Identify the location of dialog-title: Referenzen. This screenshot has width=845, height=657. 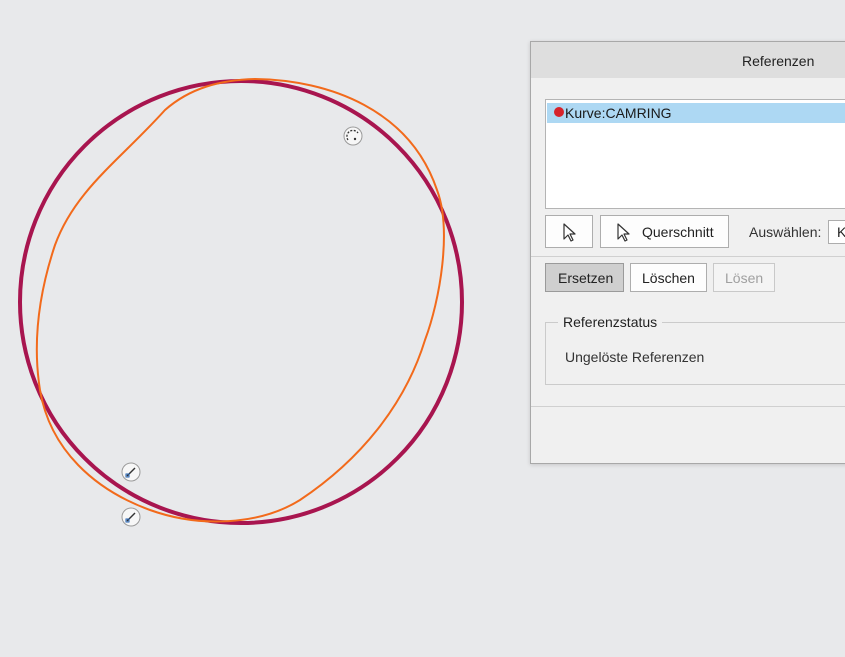
(778, 61).